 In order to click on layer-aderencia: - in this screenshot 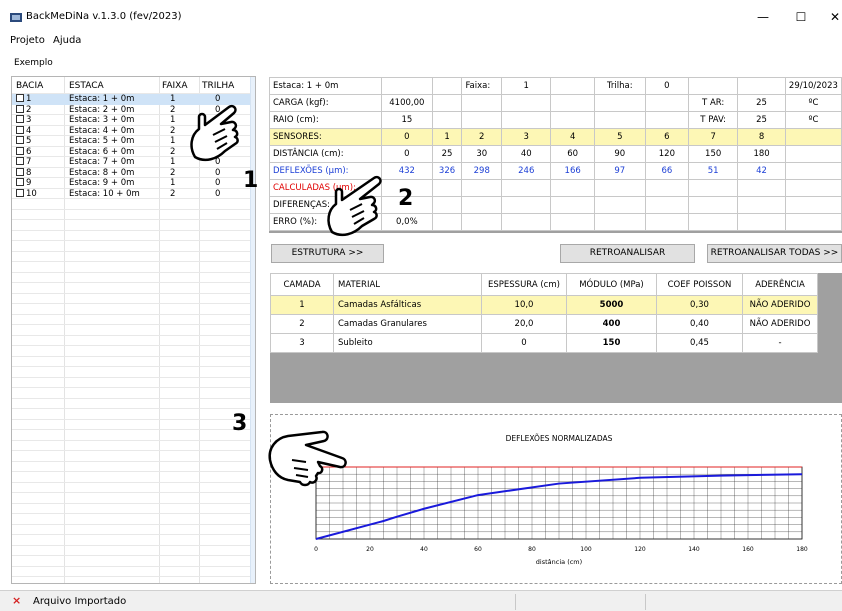, I will do `click(780, 343)`.